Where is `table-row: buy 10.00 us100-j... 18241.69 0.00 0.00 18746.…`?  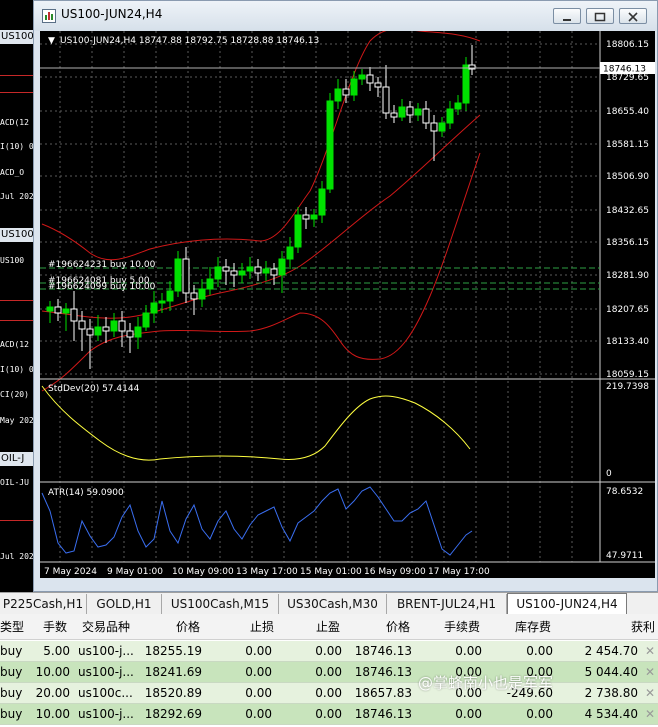 table-row: buy 10.00 us100-j... 18241.69 0.00 0.00 18746.… is located at coordinates (329, 672).